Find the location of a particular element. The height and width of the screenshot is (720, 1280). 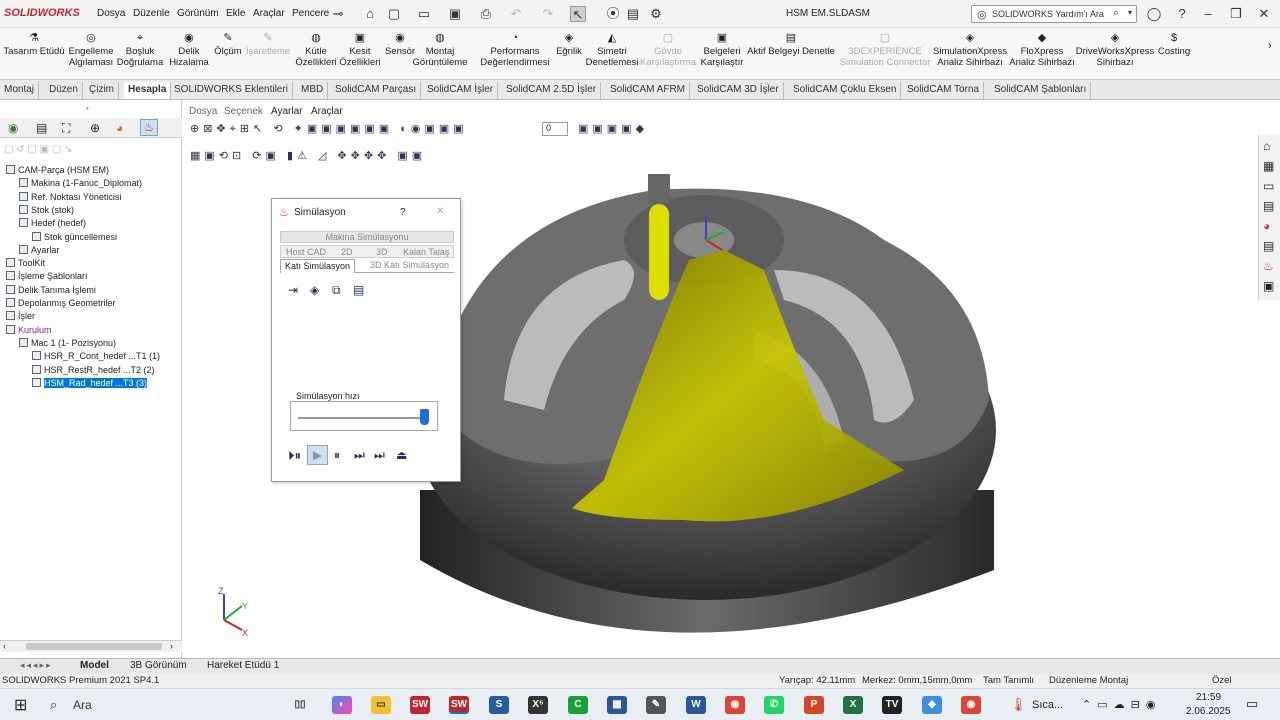

tab-solidcam-2-5d-i-ler: SolidCAM 2.5D İşler is located at coordinates (552, 90).